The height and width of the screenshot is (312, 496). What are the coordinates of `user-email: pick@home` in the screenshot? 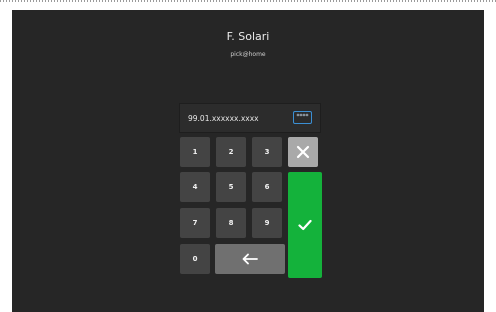 It's located at (248, 54).